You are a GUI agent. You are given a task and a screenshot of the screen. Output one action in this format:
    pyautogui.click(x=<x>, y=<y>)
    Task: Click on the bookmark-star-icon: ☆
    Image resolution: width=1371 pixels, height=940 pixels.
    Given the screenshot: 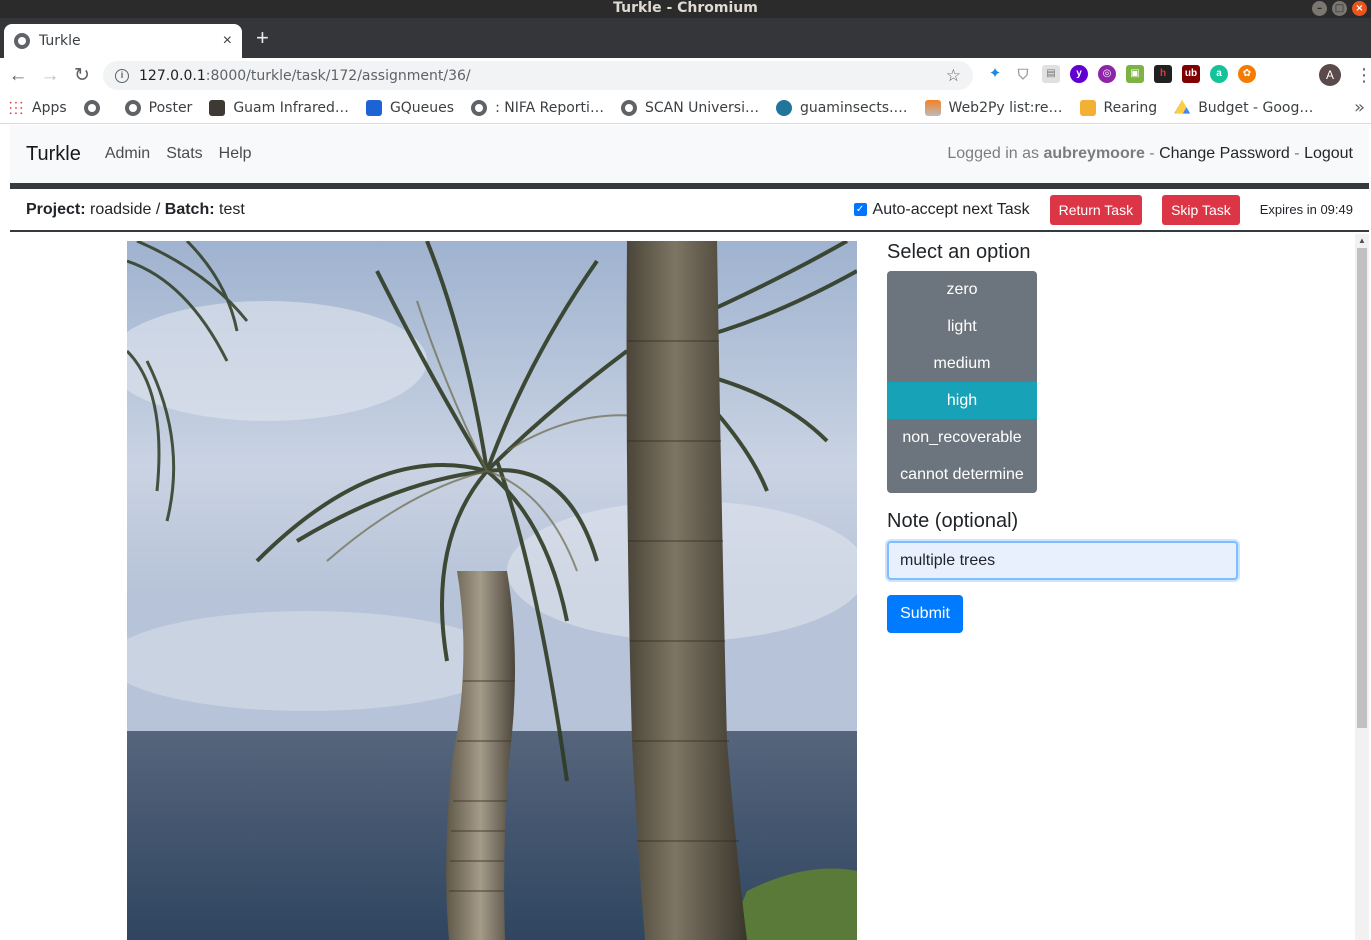 What is the action you would take?
    pyautogui.click(x=953, y=76)
    